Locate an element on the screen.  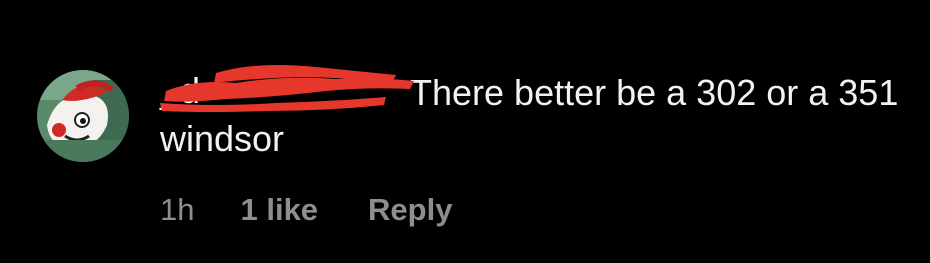
comment-meta: 1h 1 like Reply is located at coordinates (306, 210).